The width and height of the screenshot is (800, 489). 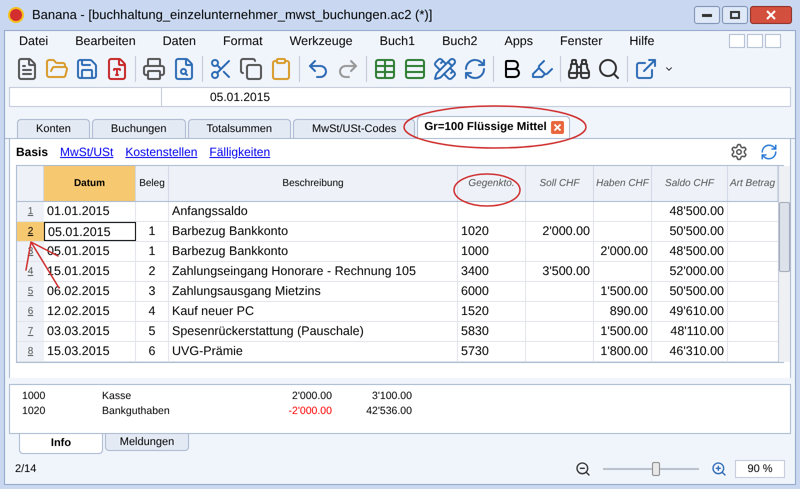 I want to click on new-file-icon, so click(x=27, y=69).